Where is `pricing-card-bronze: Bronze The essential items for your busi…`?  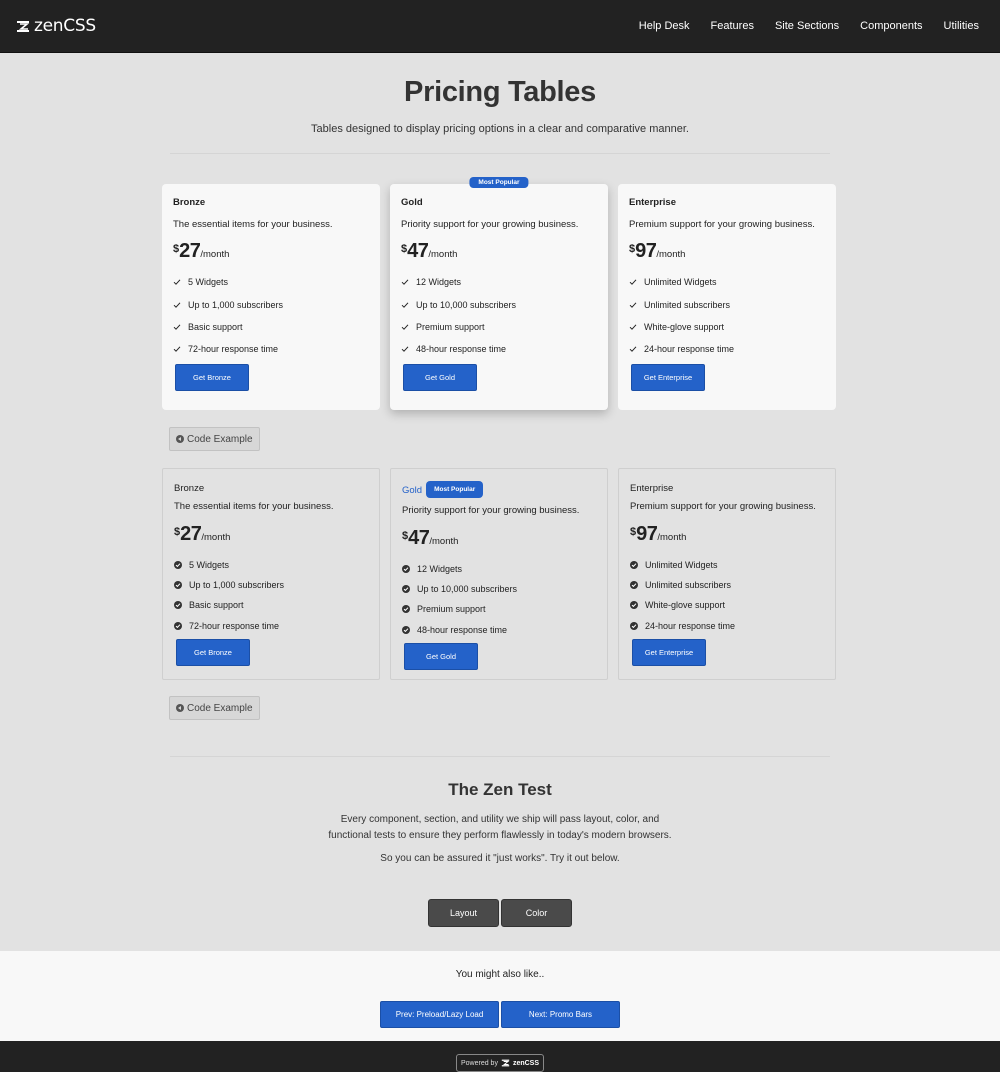 pricing-card-bronze: Bronze The essential items for your busi… is located at coordinates (271, 574).